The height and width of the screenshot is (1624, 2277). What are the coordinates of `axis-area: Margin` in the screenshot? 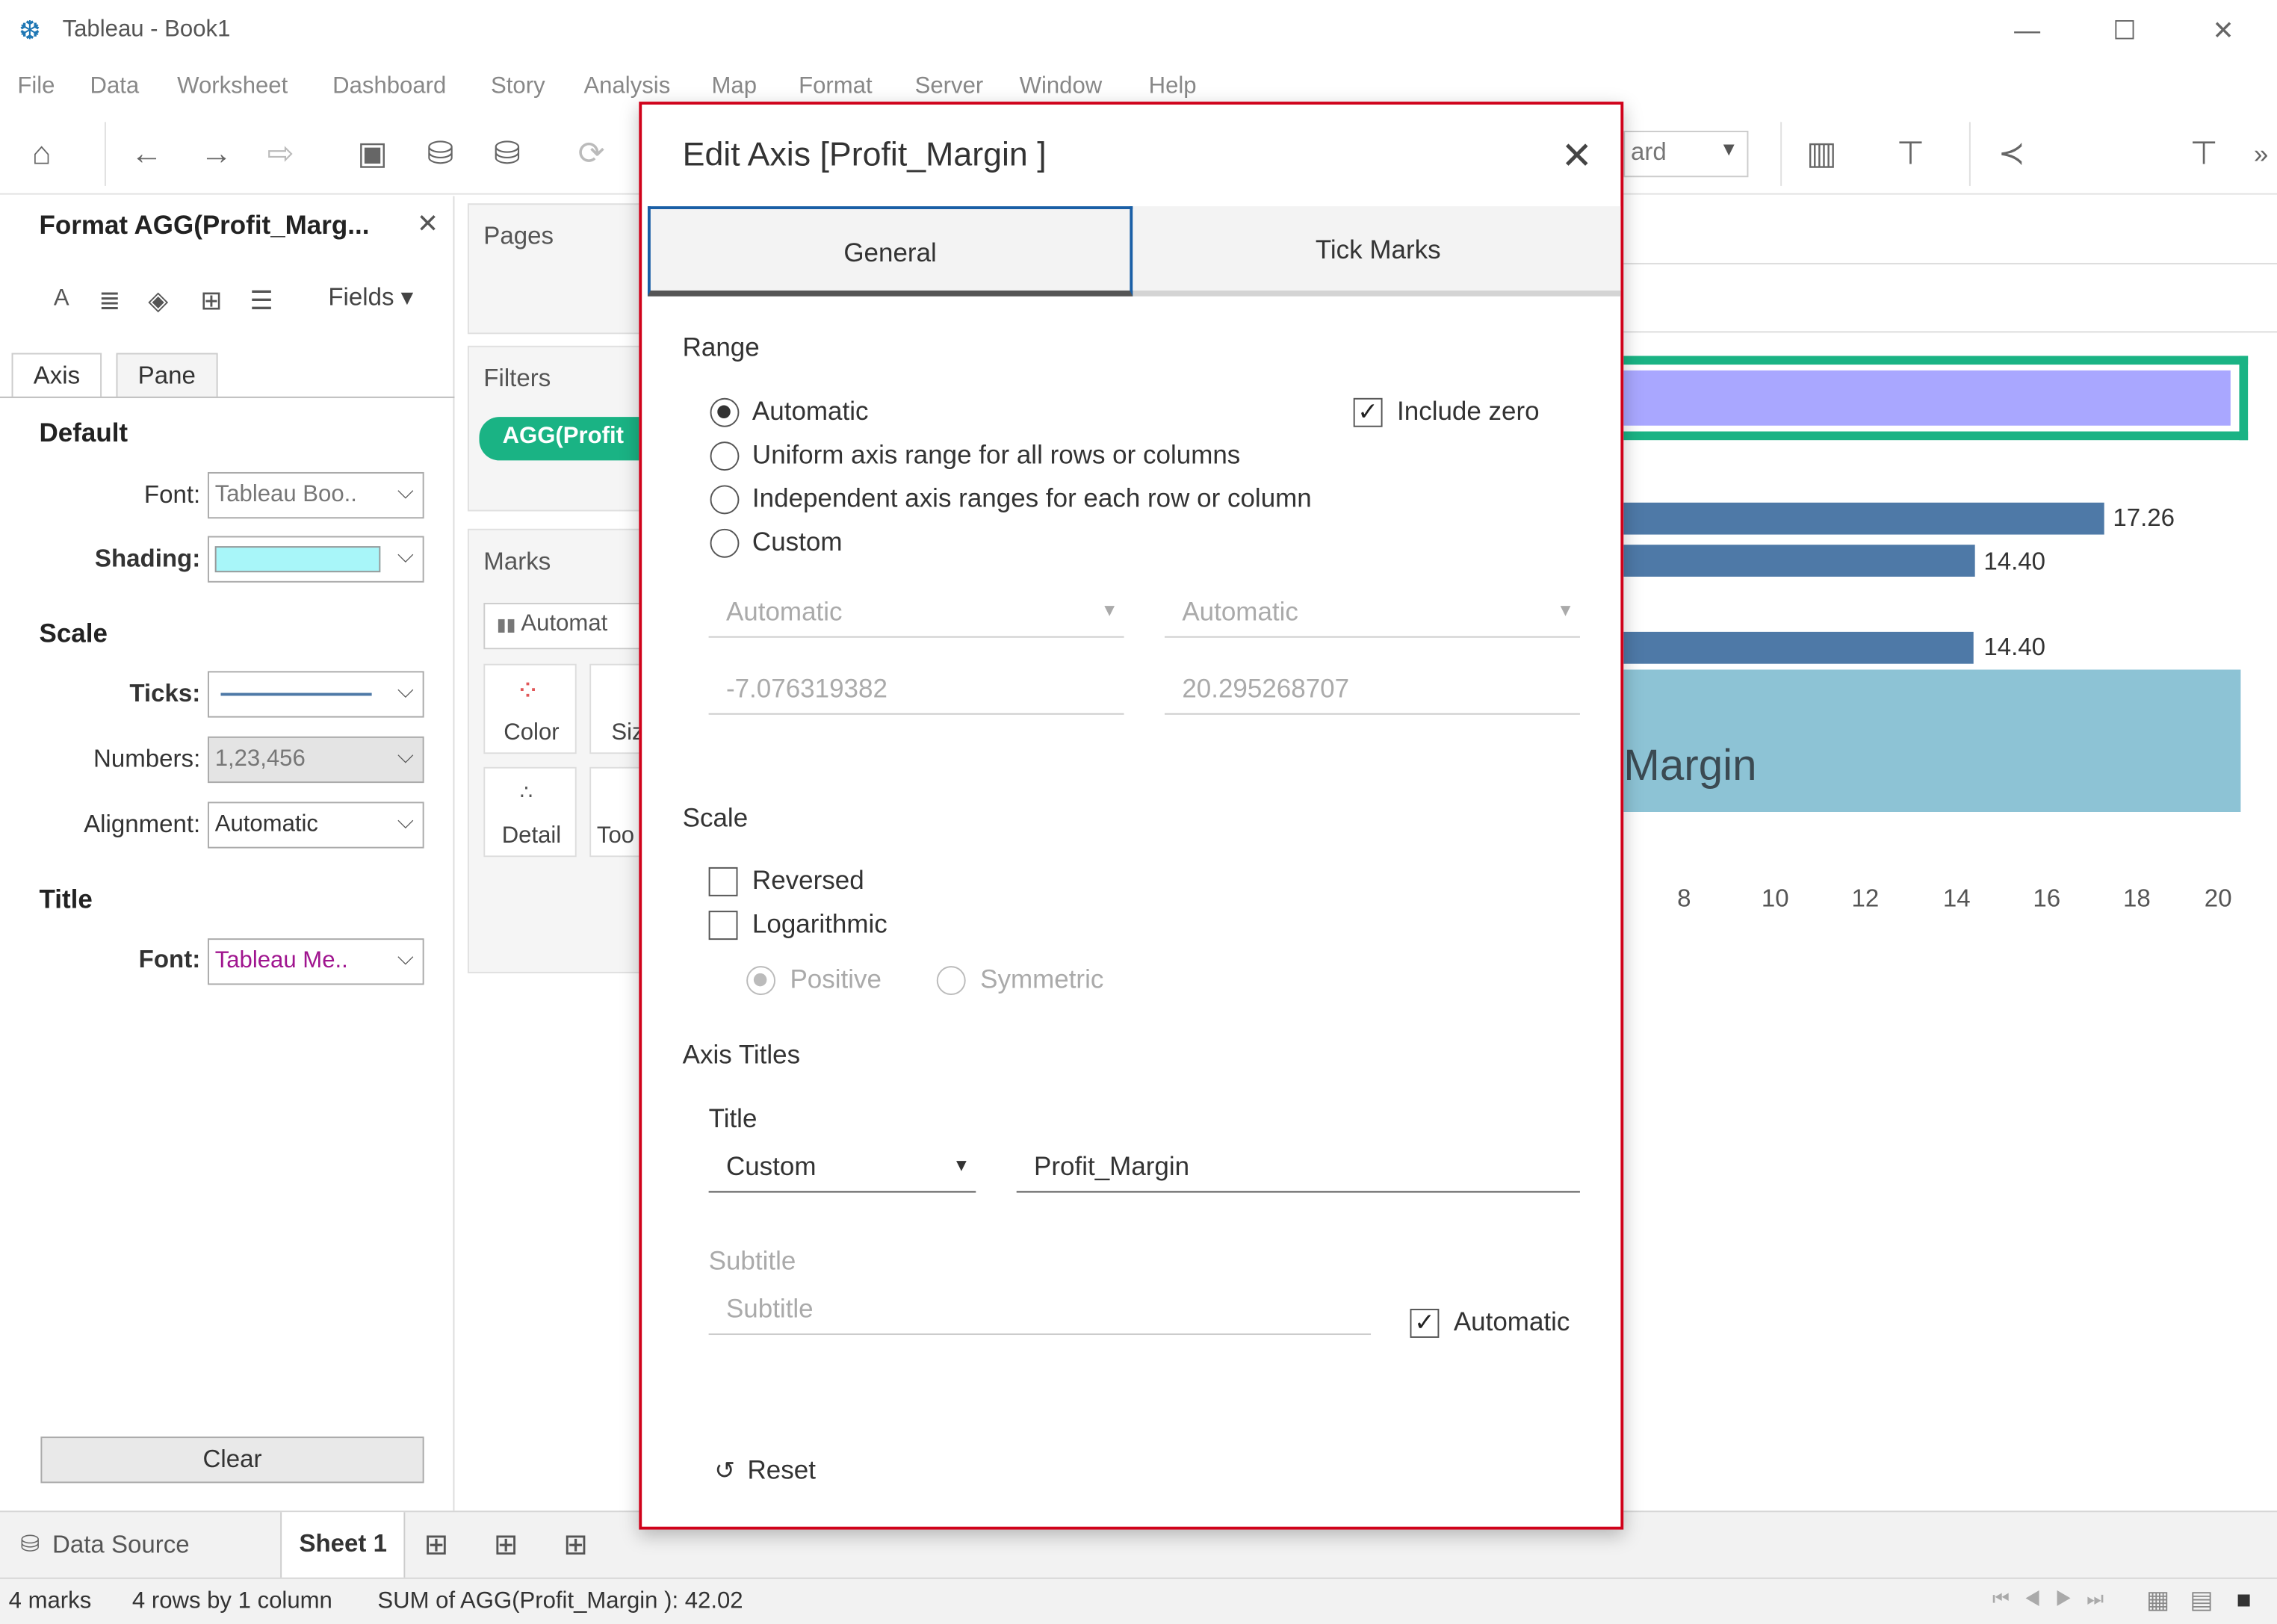 It's located at (1932, 740).